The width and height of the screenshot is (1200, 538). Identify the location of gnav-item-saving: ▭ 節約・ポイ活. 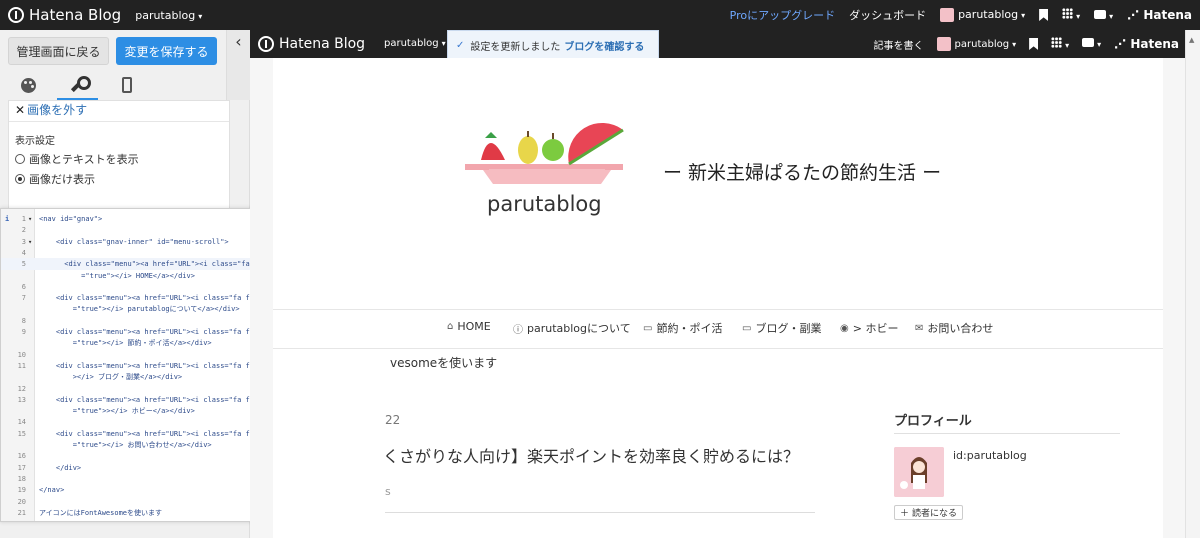
(682, 328).